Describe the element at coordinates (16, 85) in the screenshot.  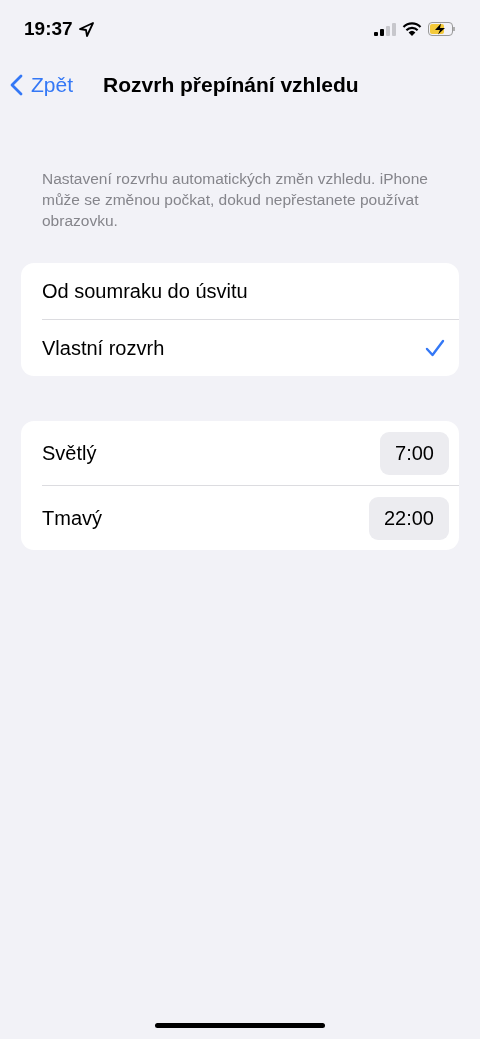
I see `chevron-left-icon` at that location.